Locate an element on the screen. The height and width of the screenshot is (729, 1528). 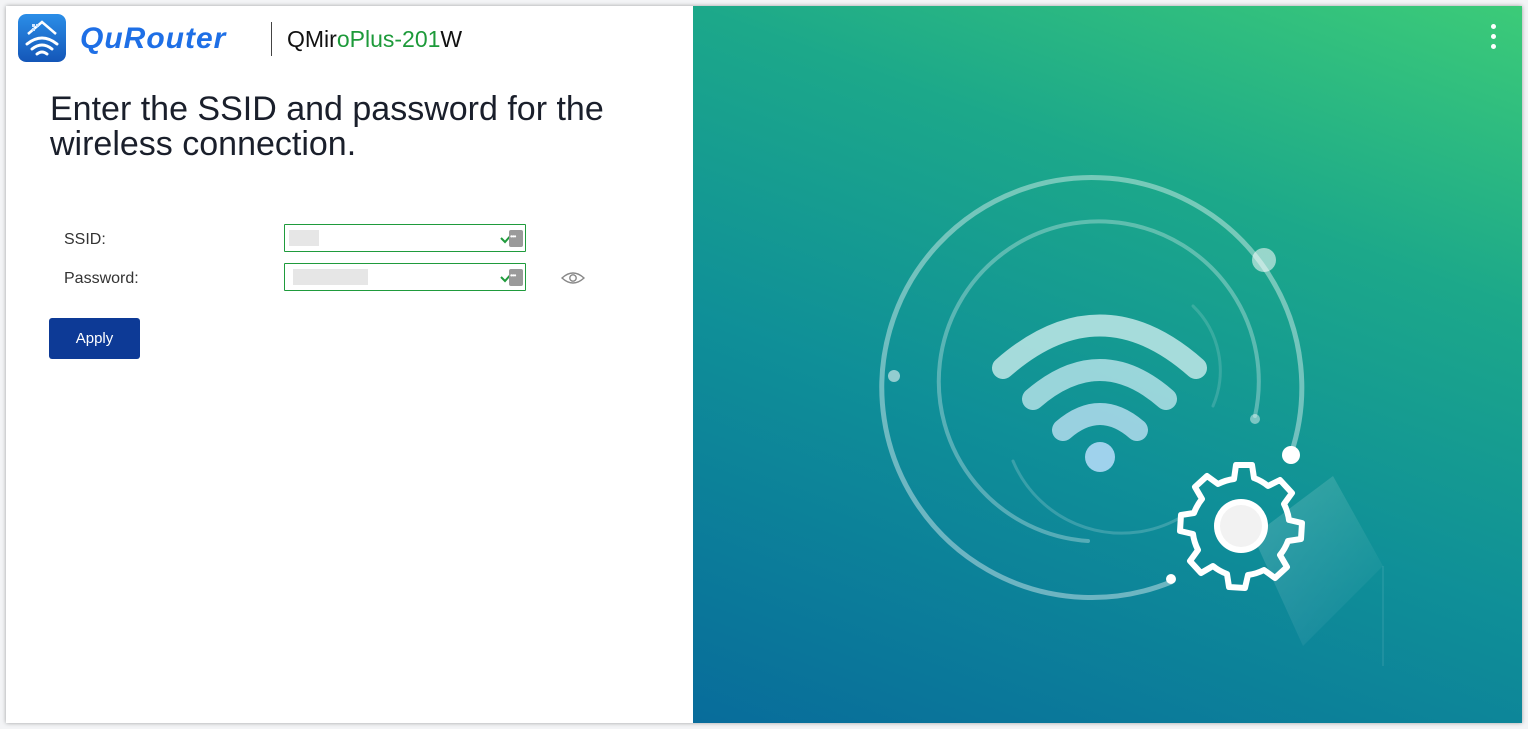
password-label: Password: is located at coordinates (101, 278).